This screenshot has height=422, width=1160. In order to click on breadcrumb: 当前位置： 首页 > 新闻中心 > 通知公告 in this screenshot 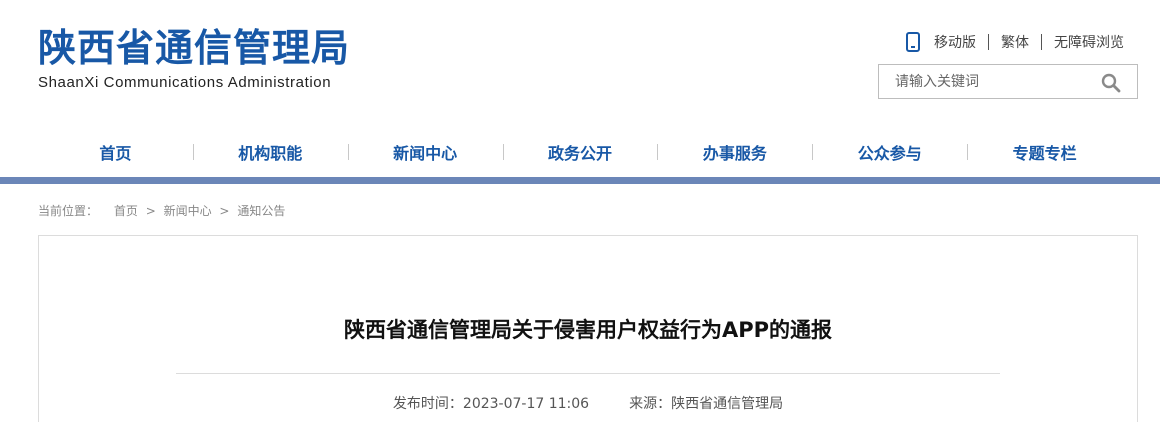, I will do `click(161, 210)`.